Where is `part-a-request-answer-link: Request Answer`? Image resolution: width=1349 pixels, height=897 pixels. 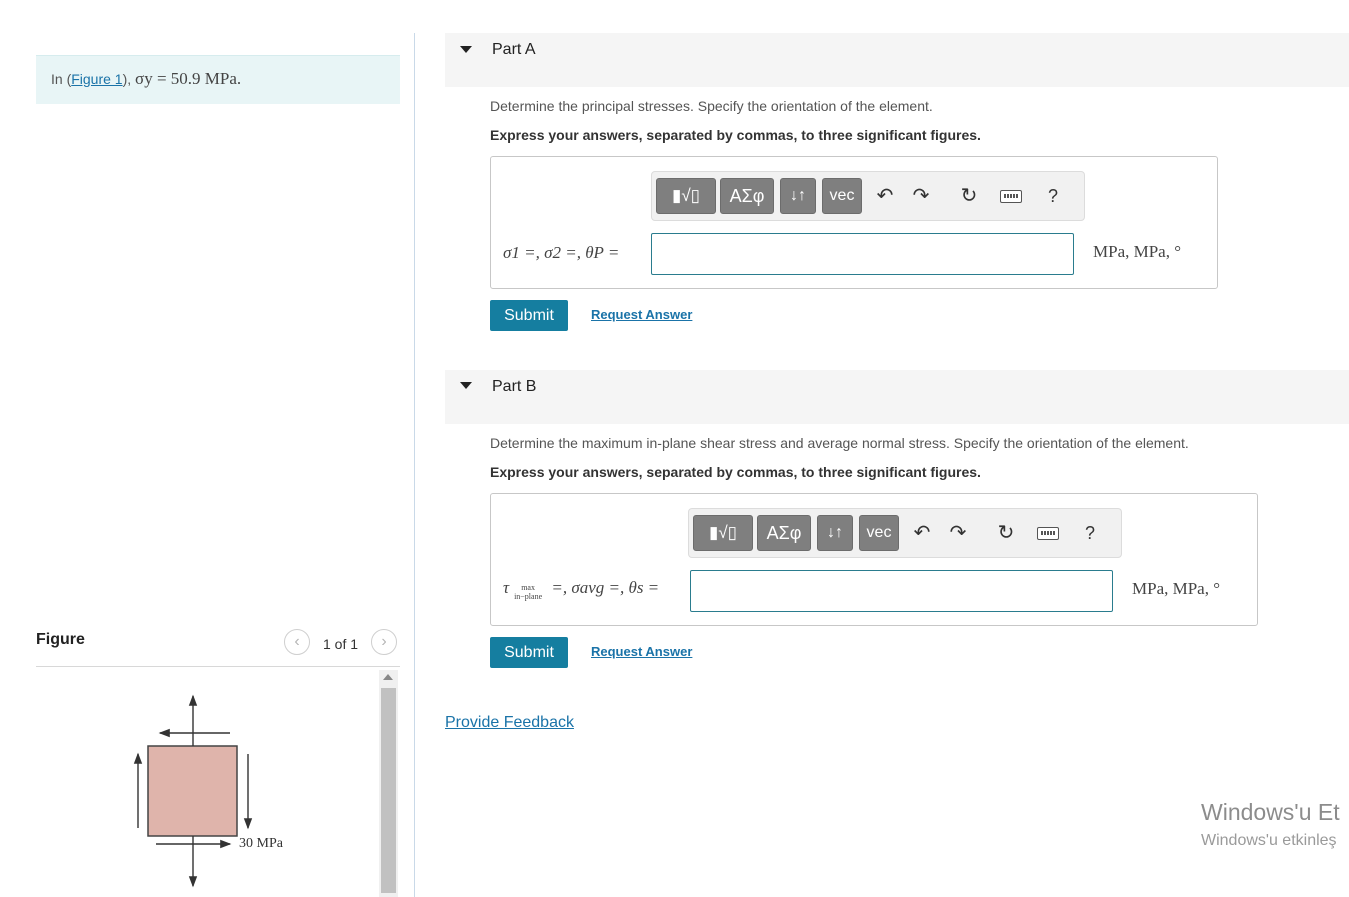 part-a-request-answer-link: Request Answer is located at coordinates (641, 314).